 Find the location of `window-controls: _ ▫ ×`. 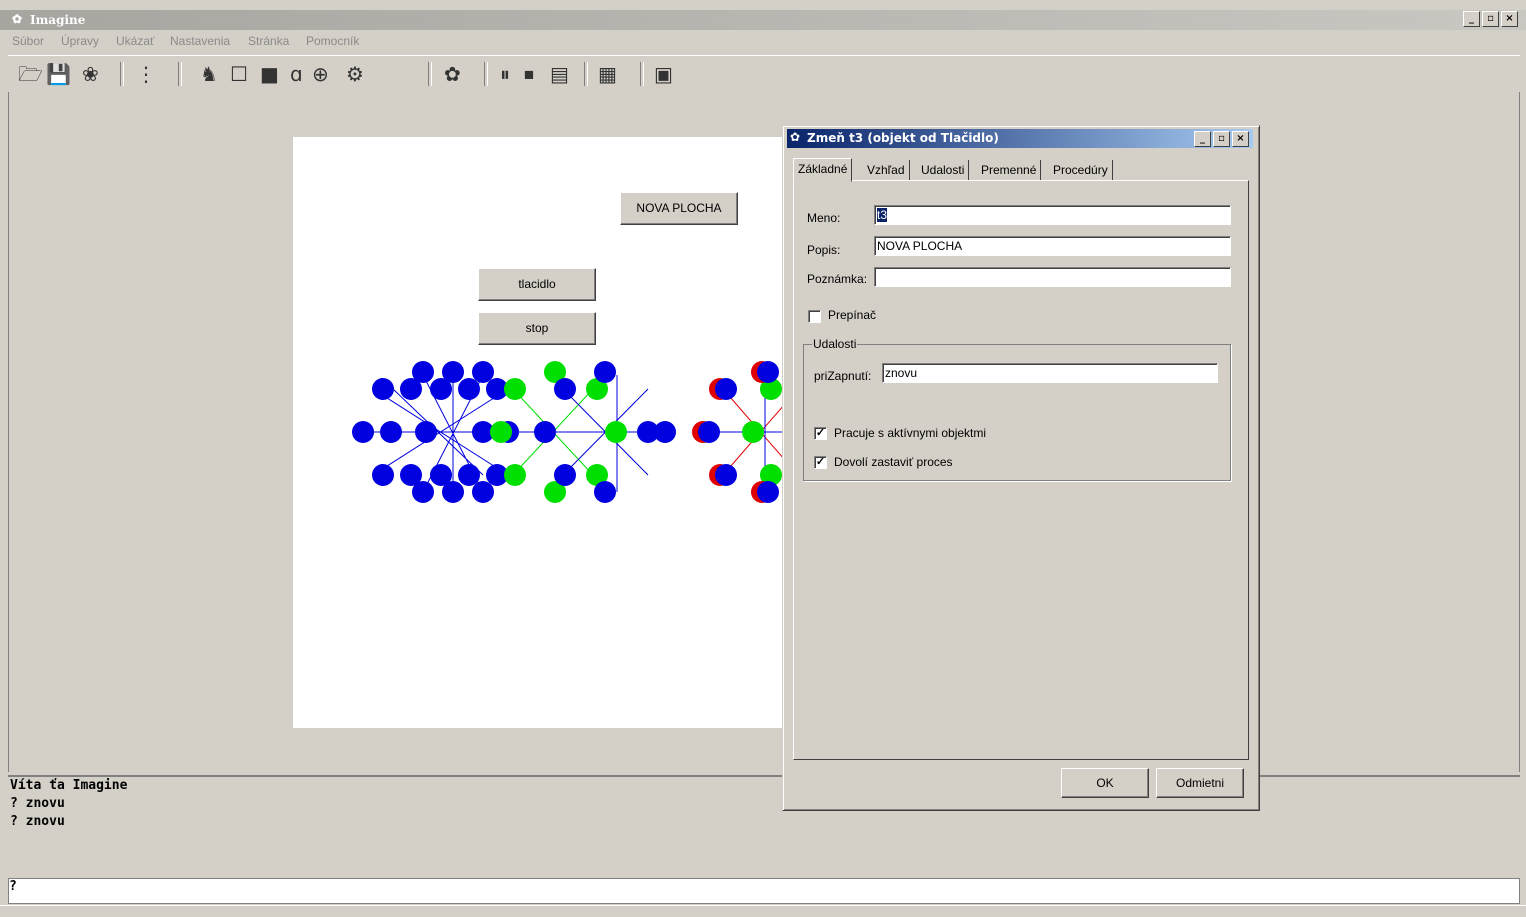

window-controls: _ ▫ × is located at coordinates (1490, 19).